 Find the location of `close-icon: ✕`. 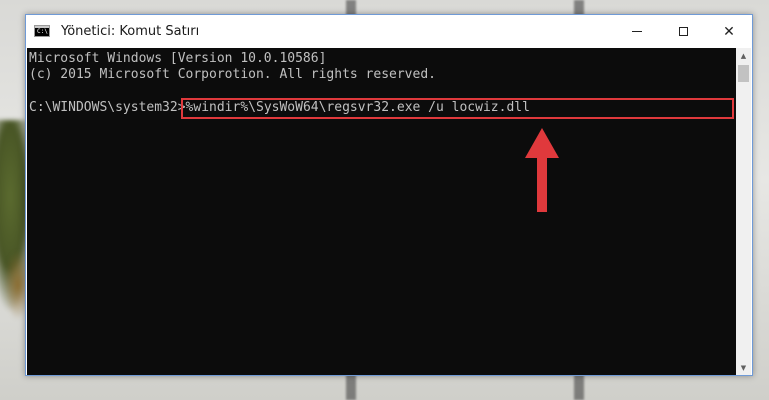

close-icon: ✕ is located at coordinates (729, 31).